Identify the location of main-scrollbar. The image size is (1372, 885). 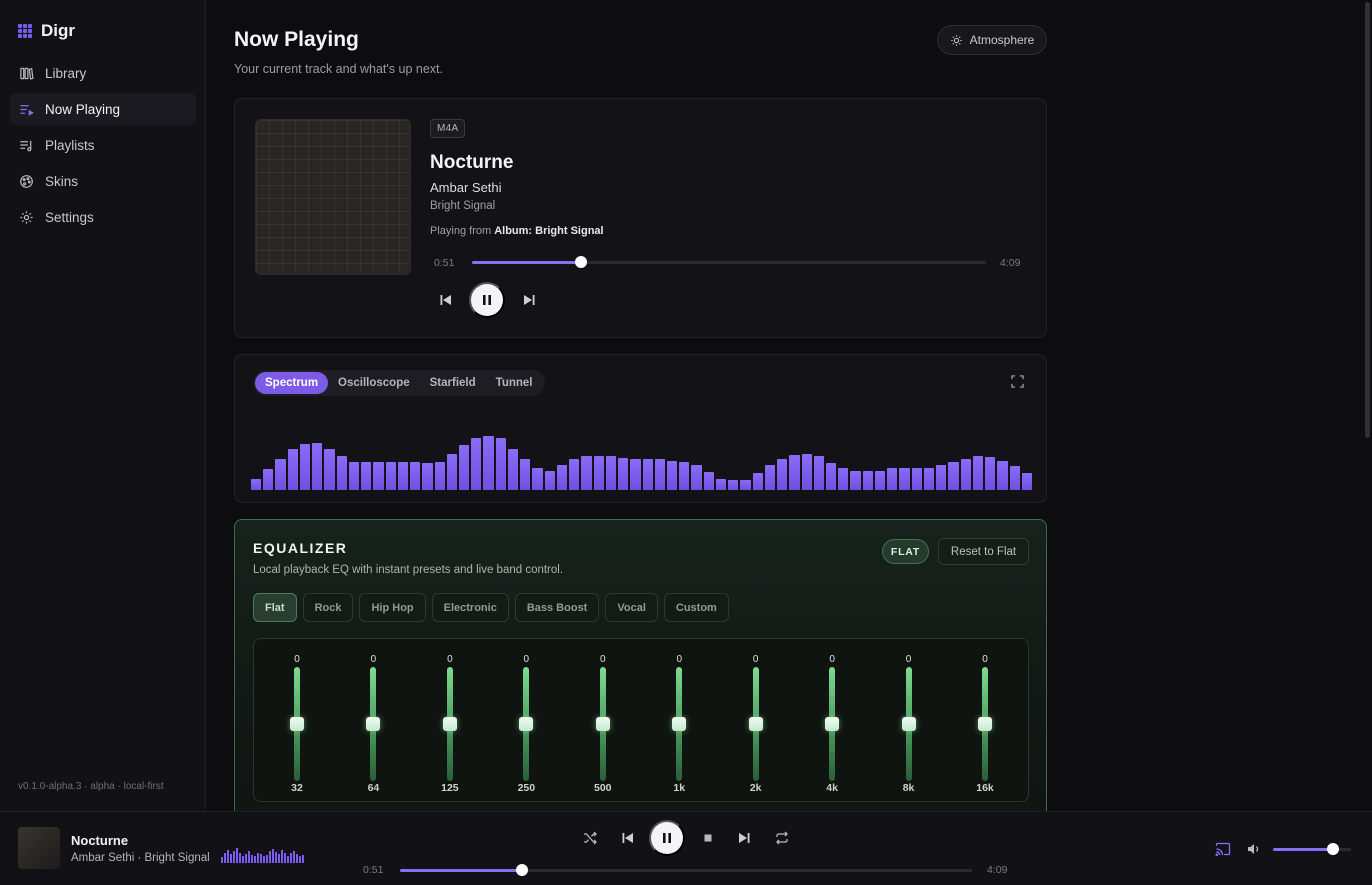
(1367, 405).